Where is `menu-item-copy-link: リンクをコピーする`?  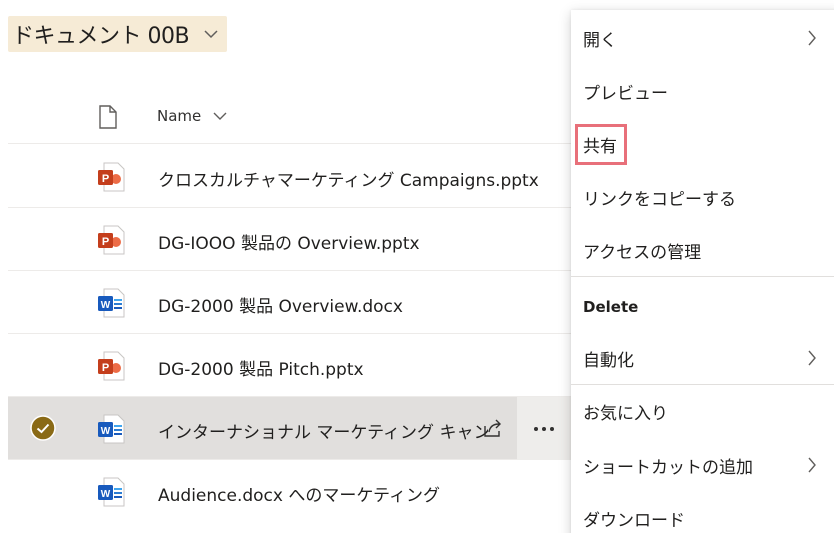 menu-item-copy-link: リンクをコピーする is located at coordinates (702, 197).